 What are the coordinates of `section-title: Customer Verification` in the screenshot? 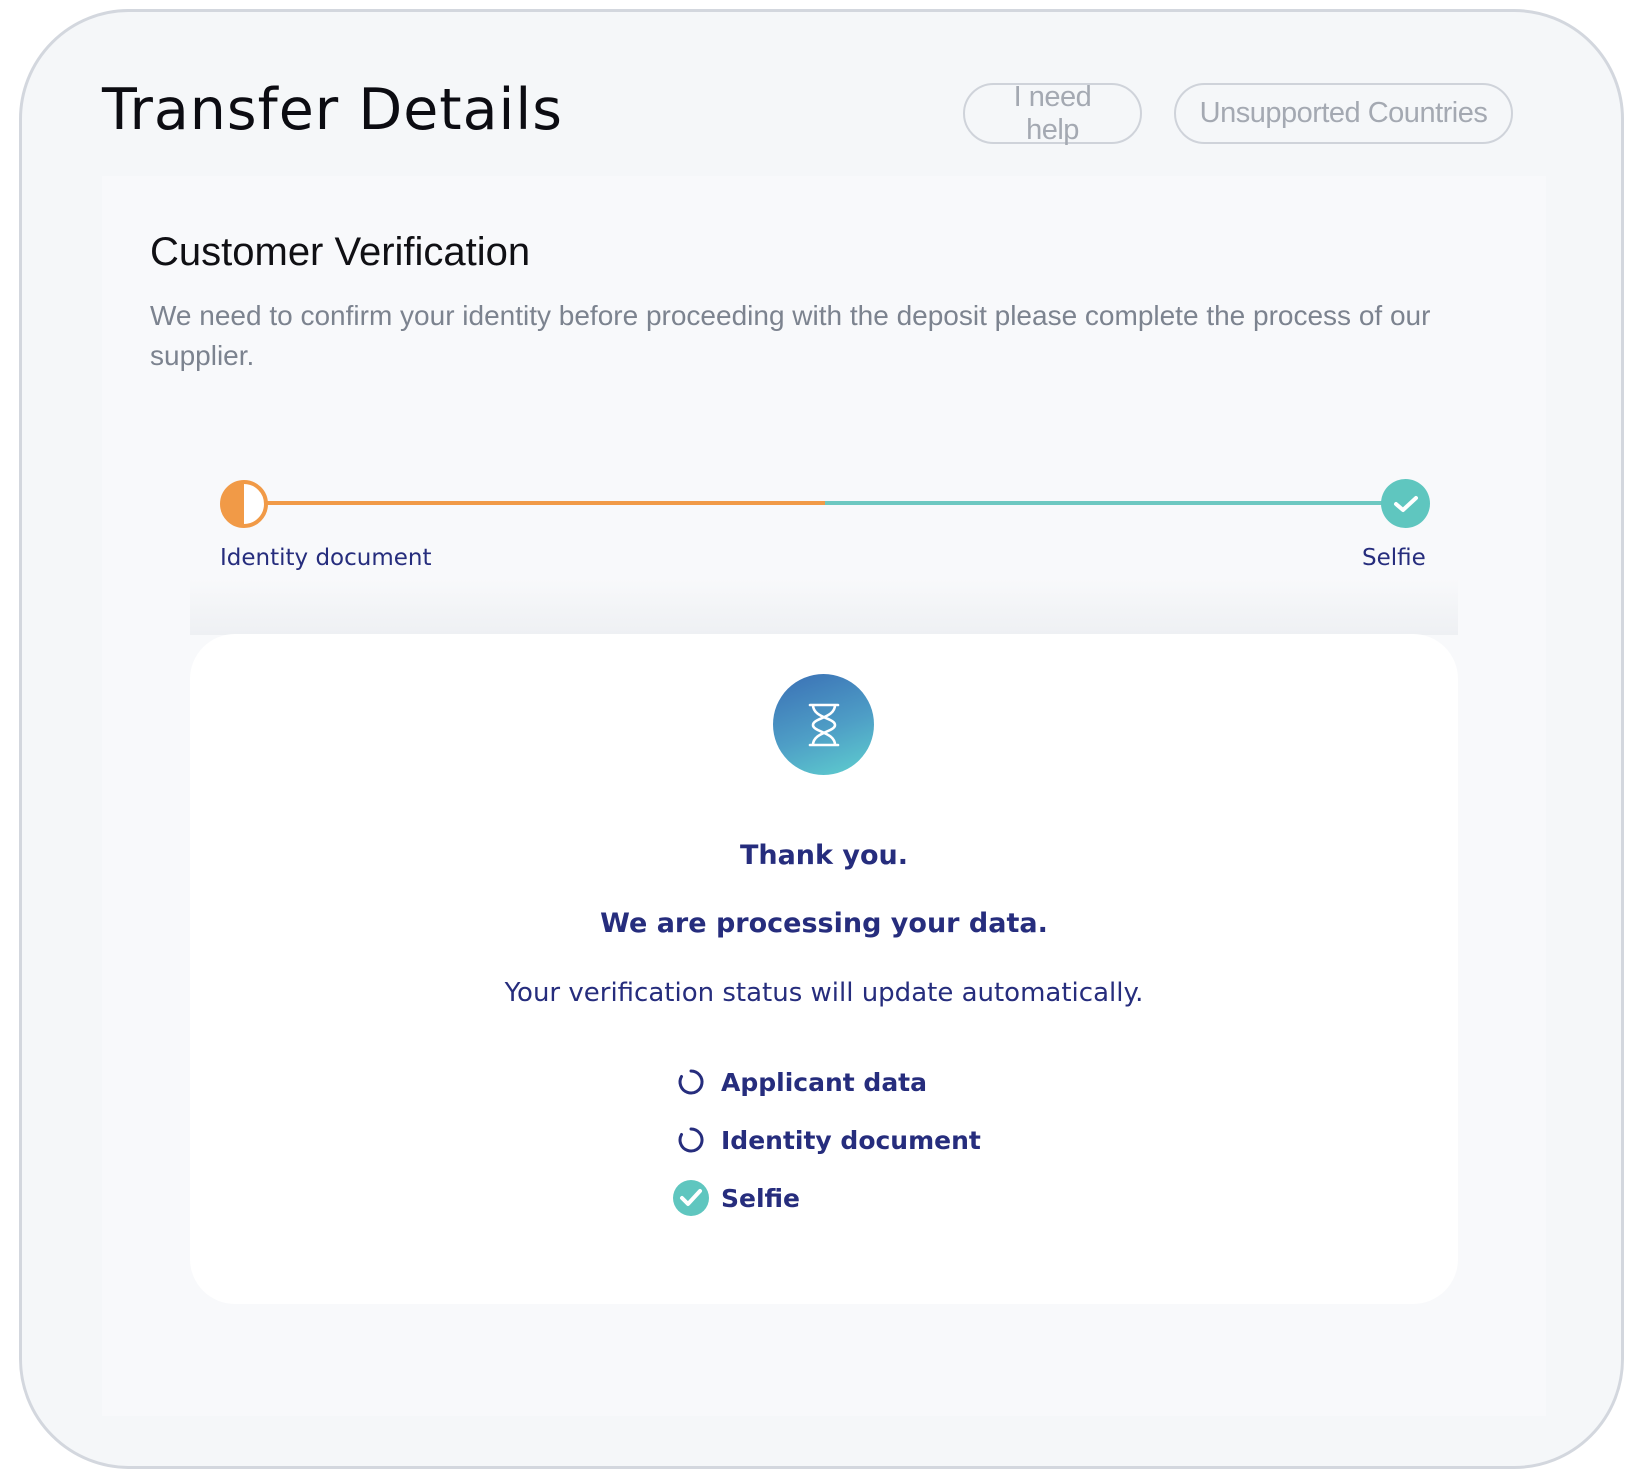 It's located at (340, 252).